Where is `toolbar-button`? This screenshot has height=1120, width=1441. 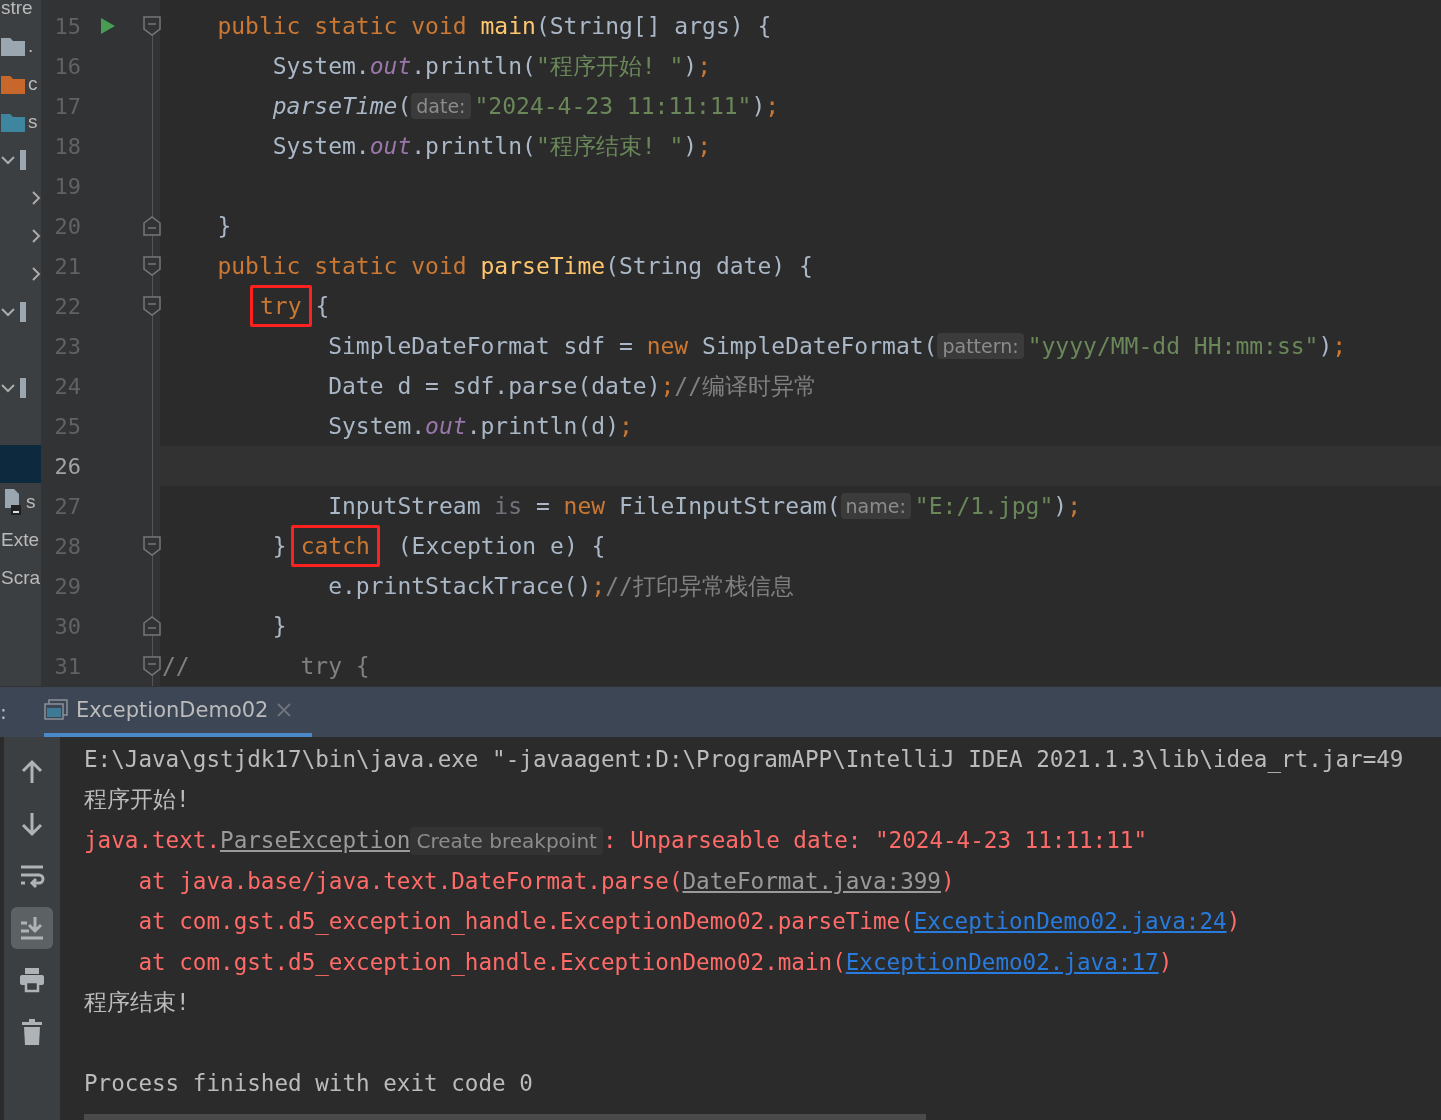
toolbar-button is located at coordinates (32, 928).